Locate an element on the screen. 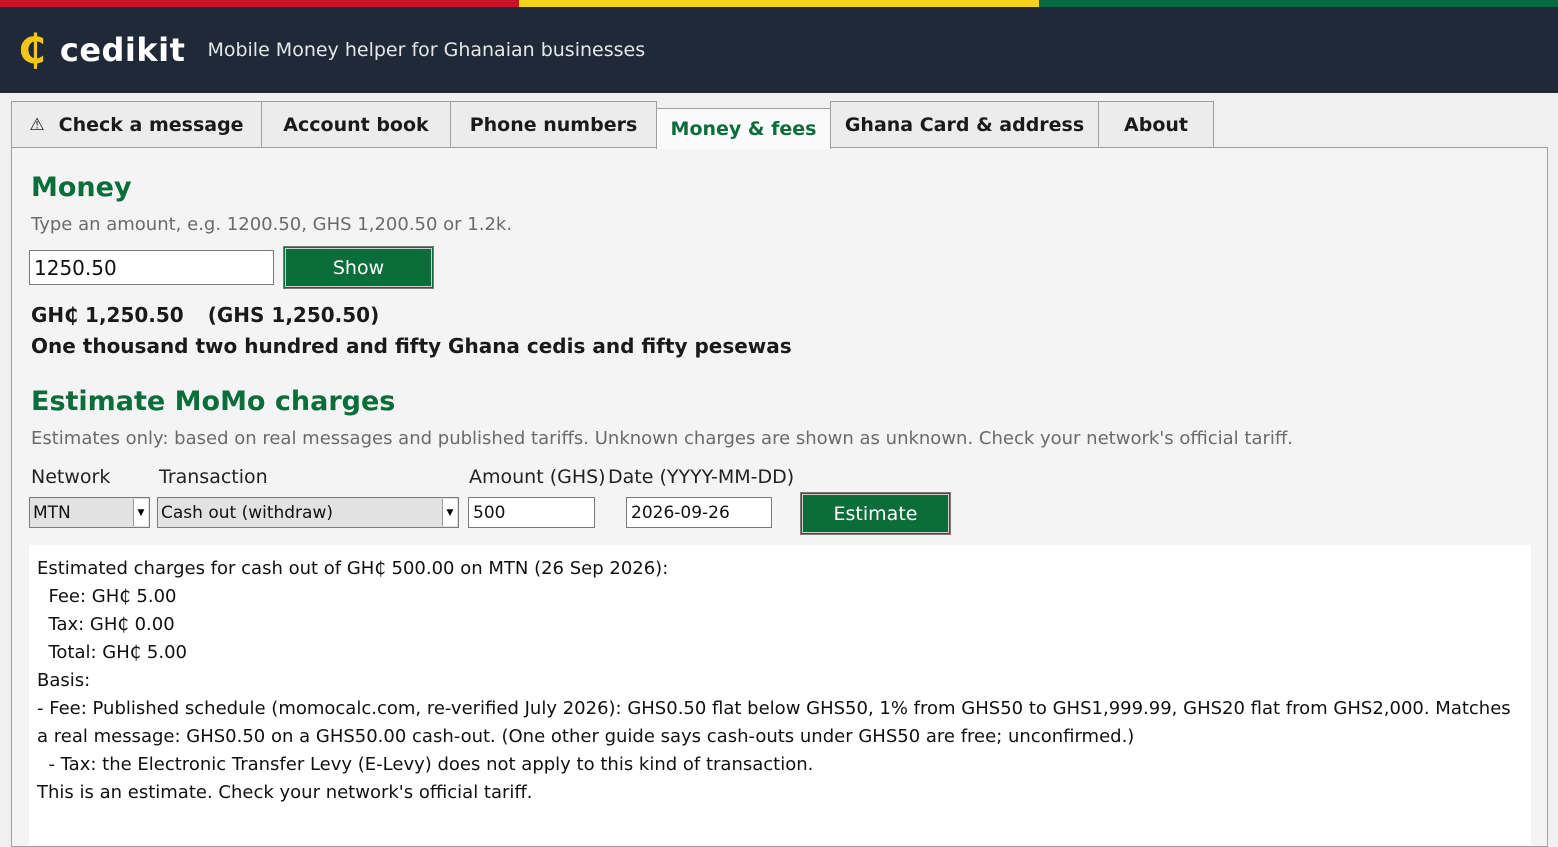  amount-label: Amount (GHS) is located at coordinates (537, 477).